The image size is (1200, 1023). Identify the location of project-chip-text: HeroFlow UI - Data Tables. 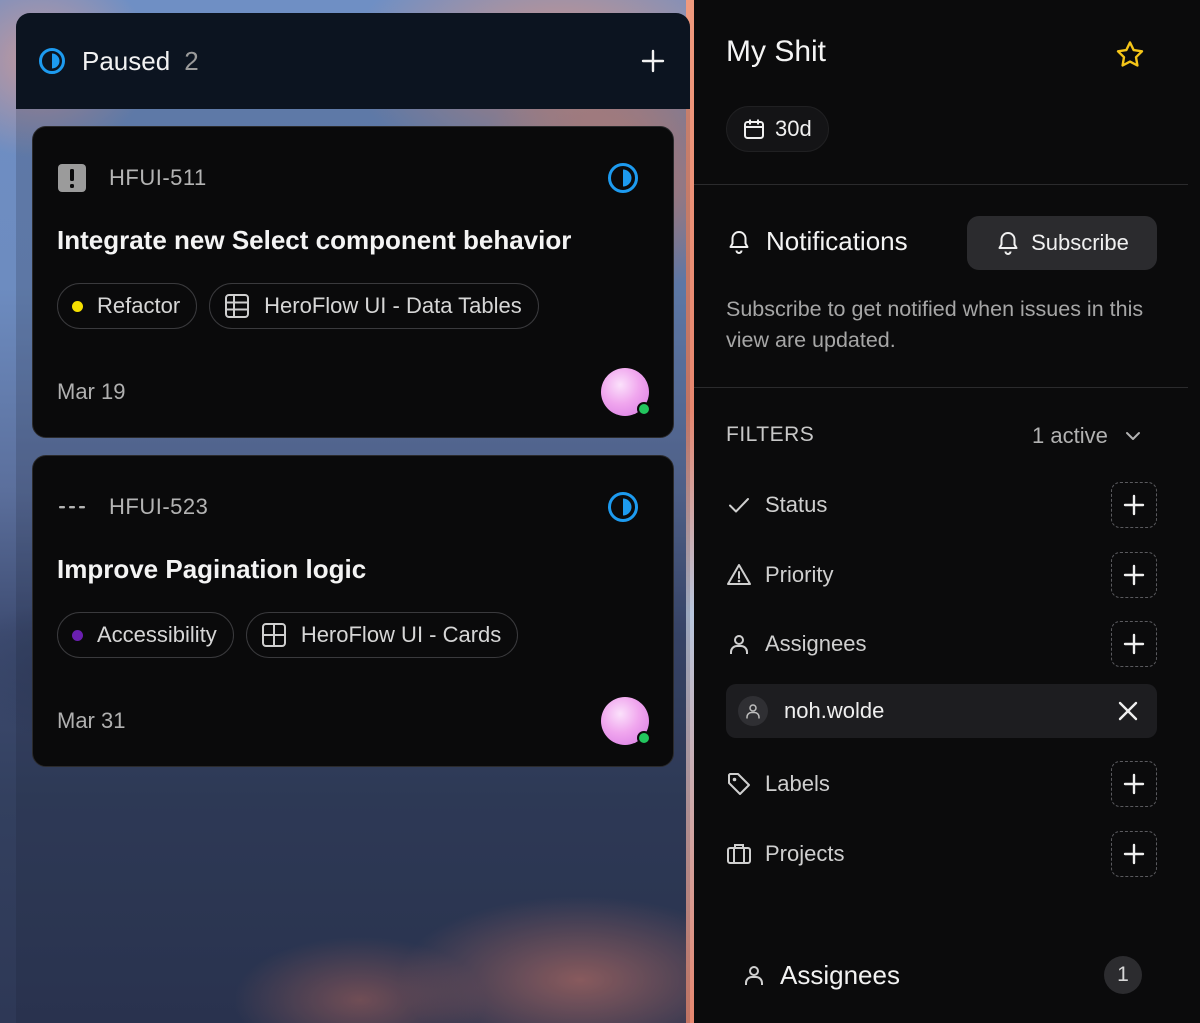
(393, 305).